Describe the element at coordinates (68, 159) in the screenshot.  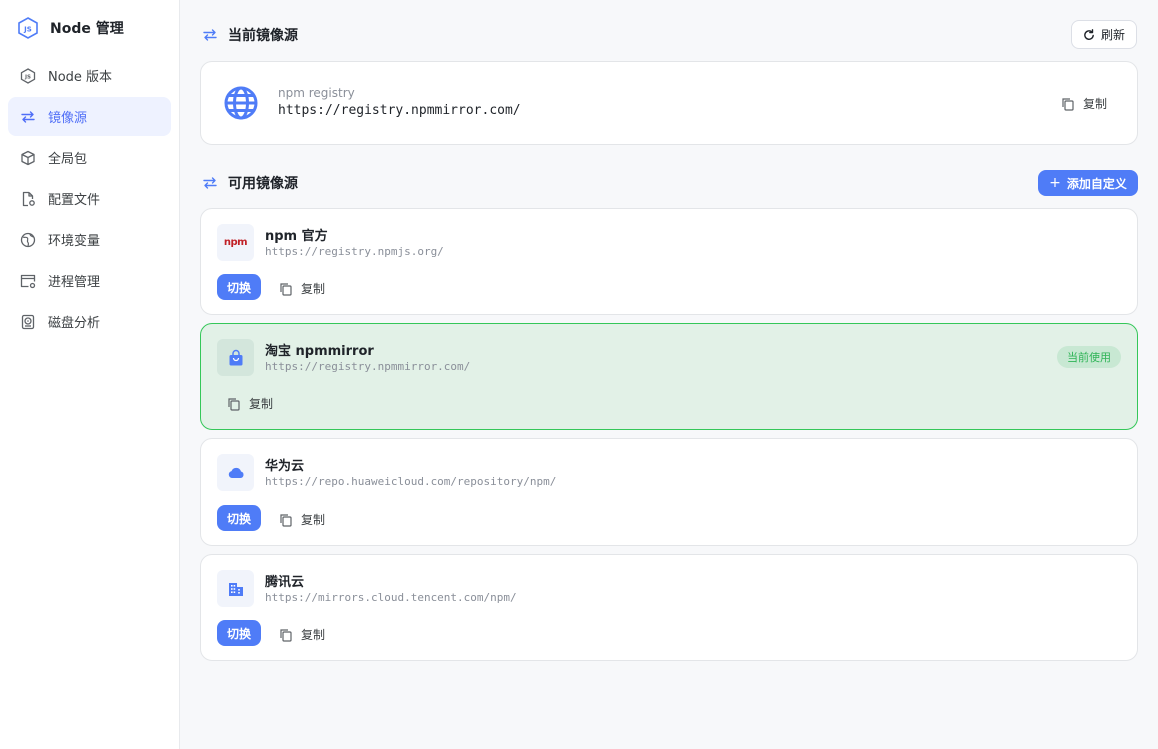
I see `sidebar-item-label: 全局包` at that location.